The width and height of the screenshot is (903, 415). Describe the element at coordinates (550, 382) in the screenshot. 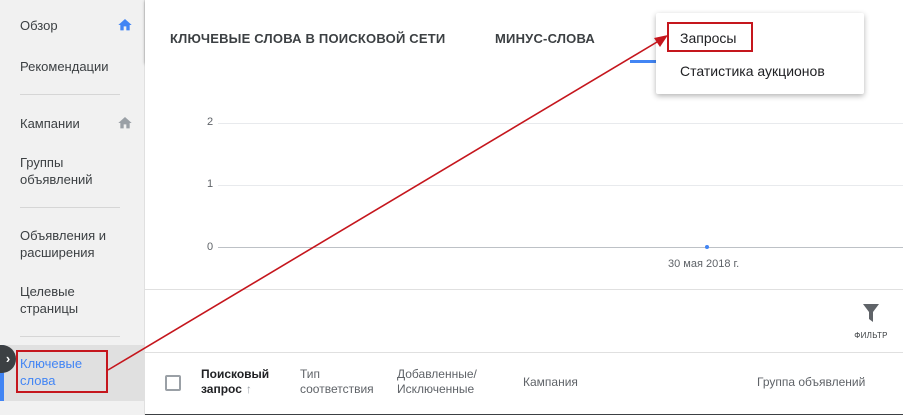

I see `column-header-campaign: Кампания` at that location.